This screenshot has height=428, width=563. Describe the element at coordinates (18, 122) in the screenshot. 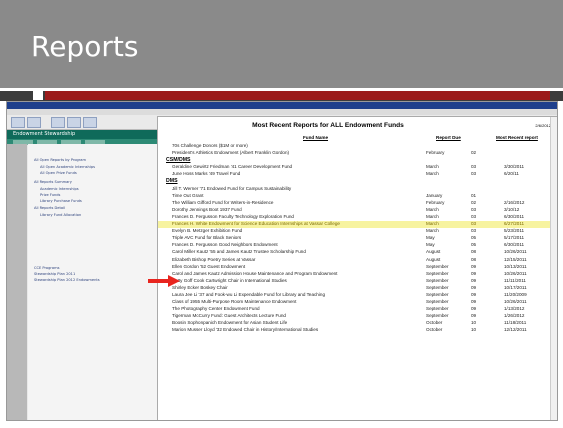

I see `back-button` at that location.